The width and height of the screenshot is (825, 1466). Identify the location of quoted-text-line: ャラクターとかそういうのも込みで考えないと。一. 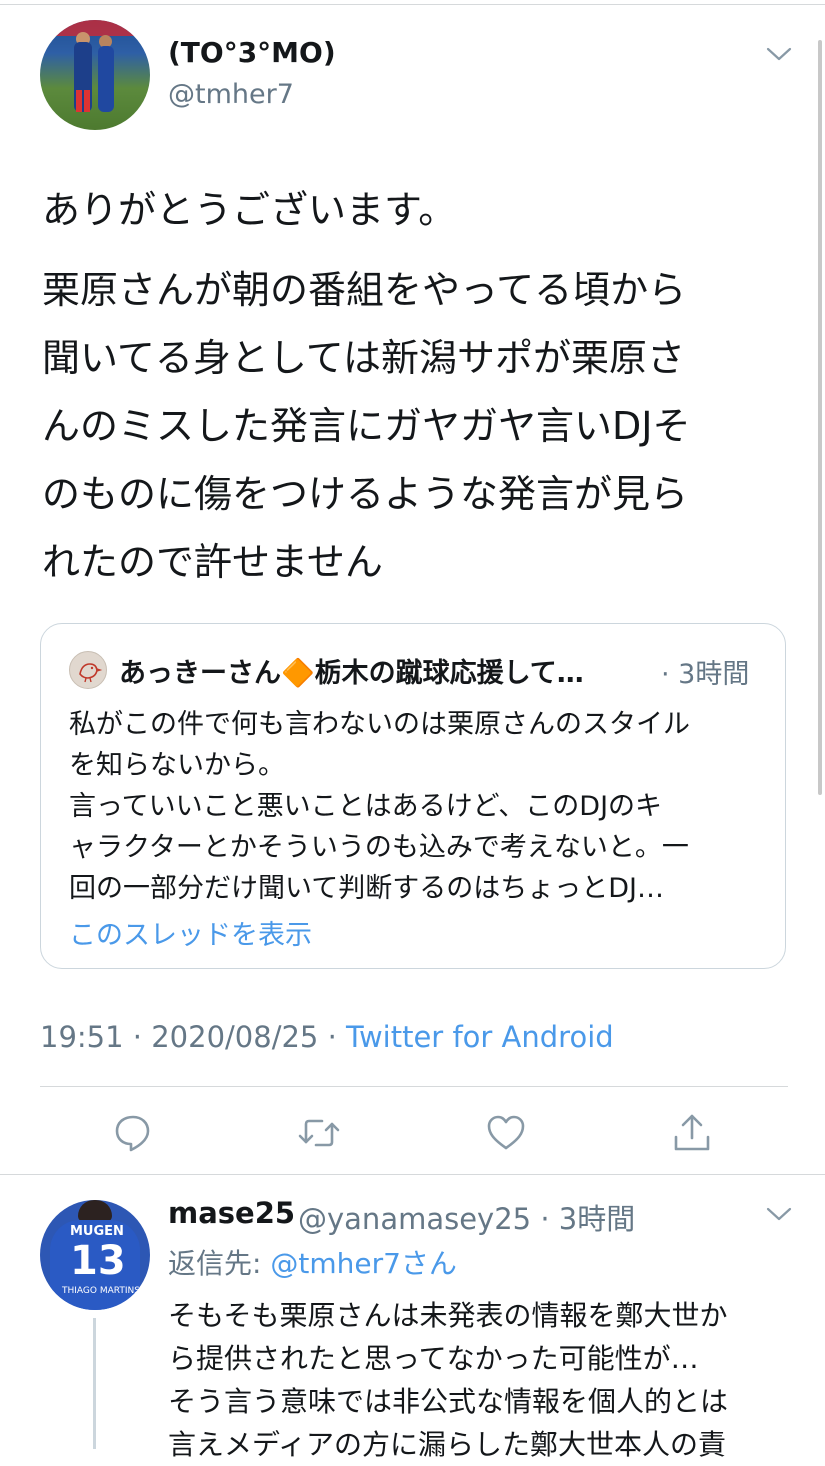
(379, 847).